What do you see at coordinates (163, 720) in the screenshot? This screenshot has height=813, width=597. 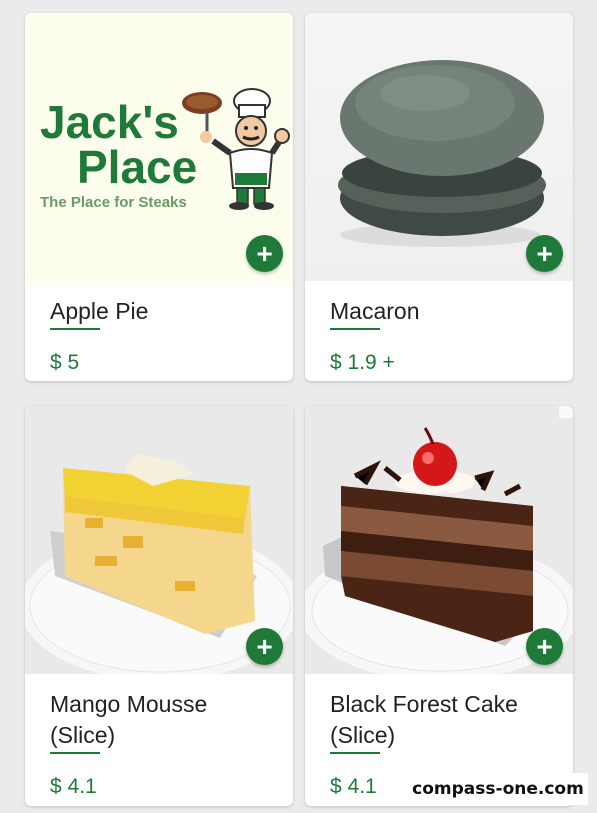 I see `product-name: Mango Mousse (Slice)` at bounding box center [163, 720].